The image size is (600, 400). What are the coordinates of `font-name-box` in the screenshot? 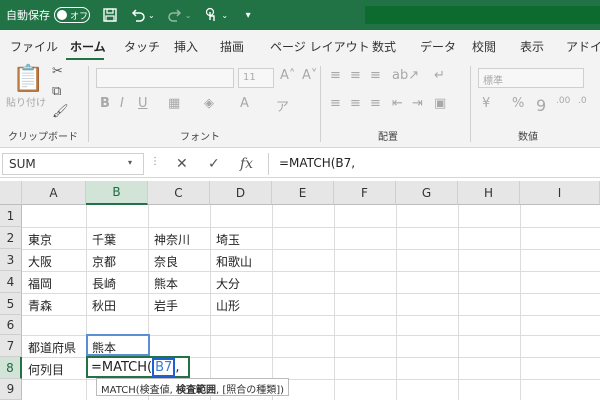 It's located at (165, 78).